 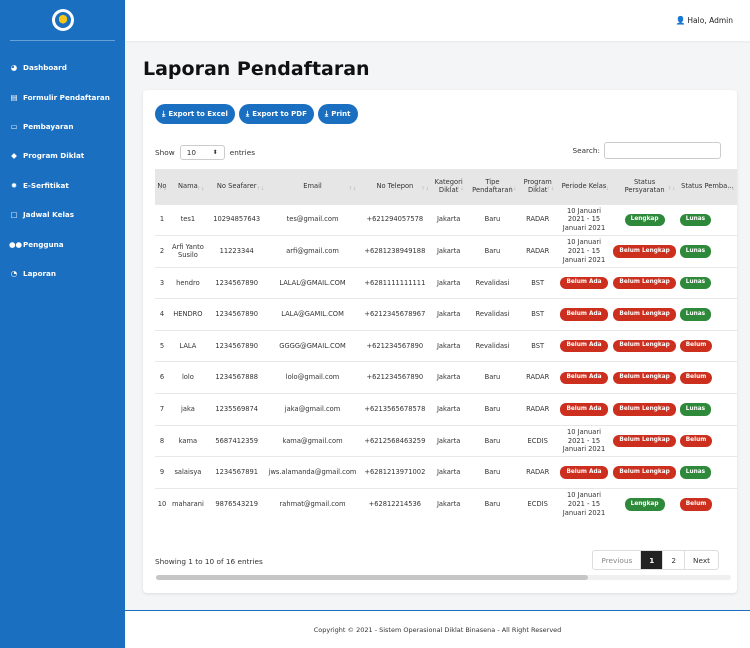 What do you see at coordinates (14, 185) in the screenshot?
I see `certificate-icon: ✹` at bounding box center [14, 185].